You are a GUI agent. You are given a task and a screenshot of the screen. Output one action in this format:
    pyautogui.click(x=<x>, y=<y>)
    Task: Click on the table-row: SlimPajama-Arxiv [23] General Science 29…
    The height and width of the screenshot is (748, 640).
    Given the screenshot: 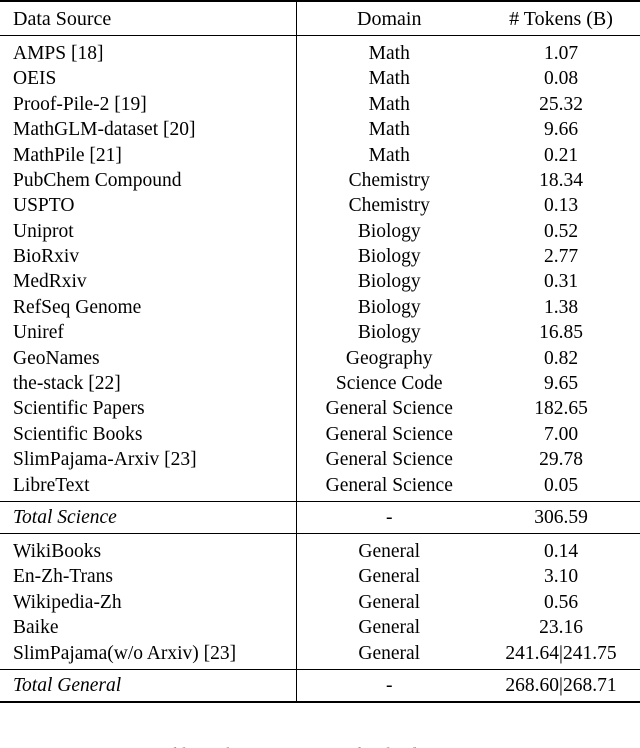 What is the action you would take?
    pyautogui.click(x=320, y=460)
    